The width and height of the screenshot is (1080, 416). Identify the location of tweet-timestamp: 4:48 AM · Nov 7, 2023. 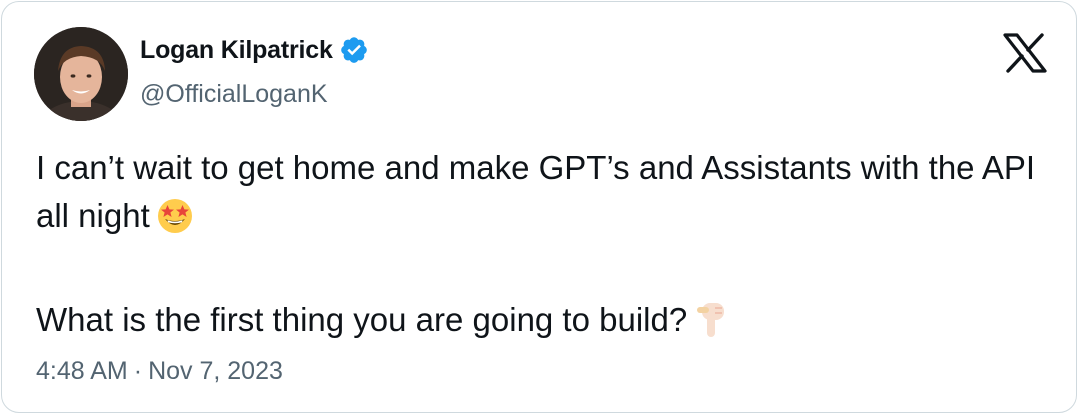
(159, 371).